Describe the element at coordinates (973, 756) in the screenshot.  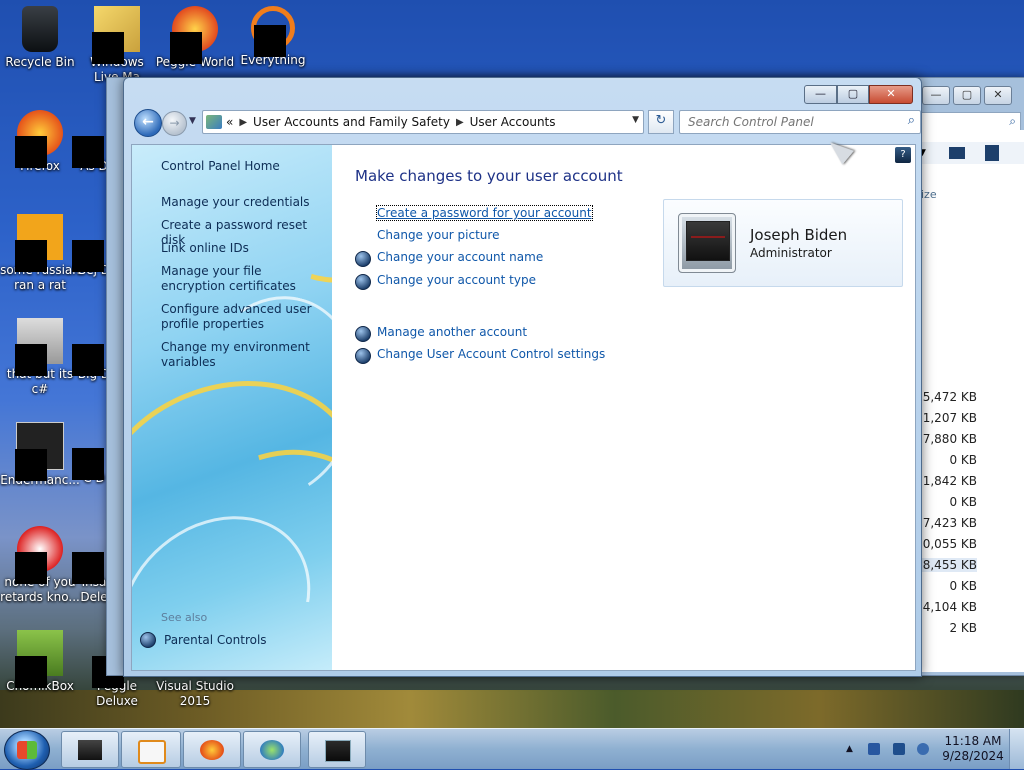
I see `clock-date: 9/28/2024` at that location.